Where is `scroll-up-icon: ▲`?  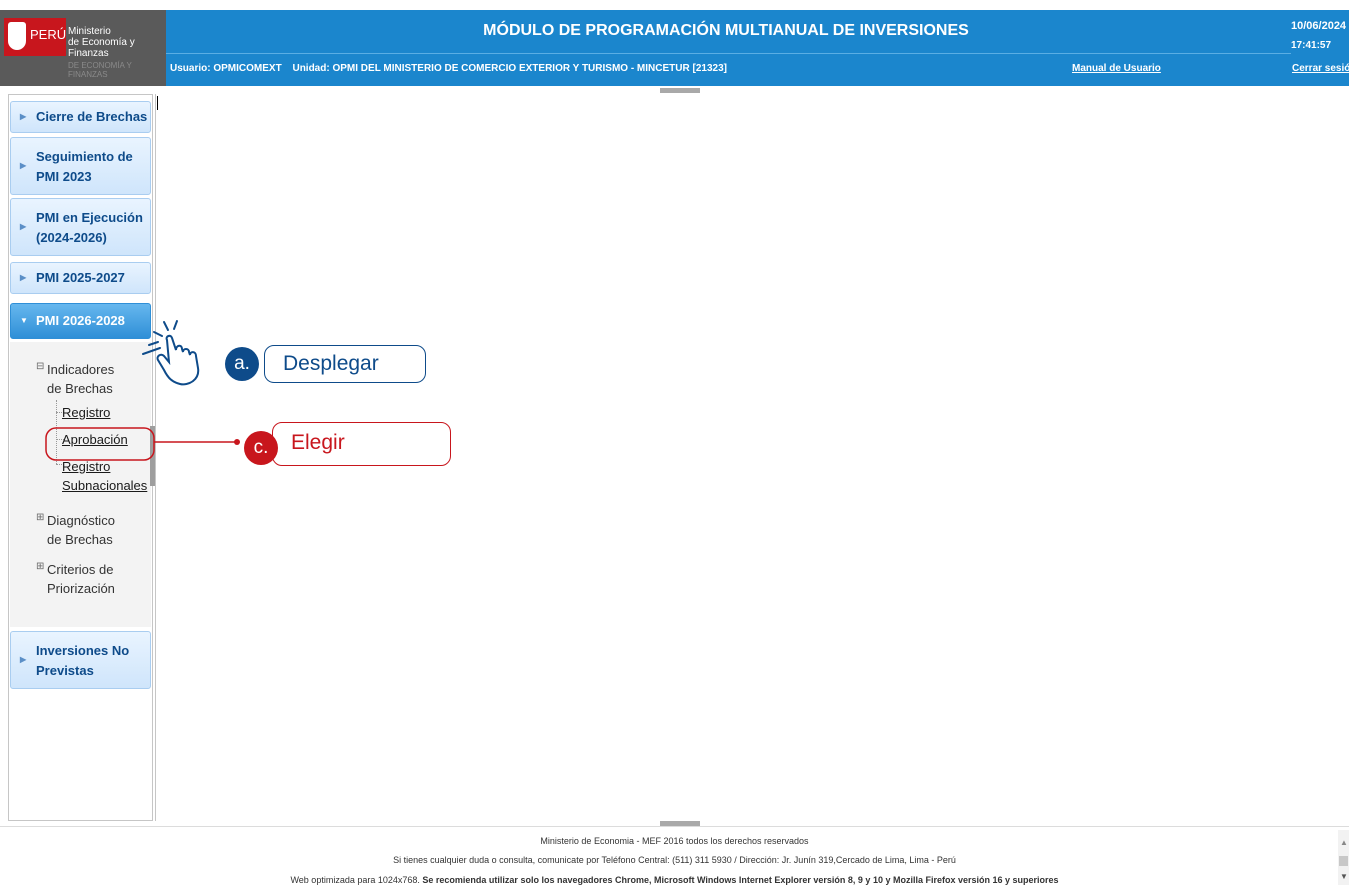 scroll-up-icon: ▲ is located at coordinates (1344, 842).